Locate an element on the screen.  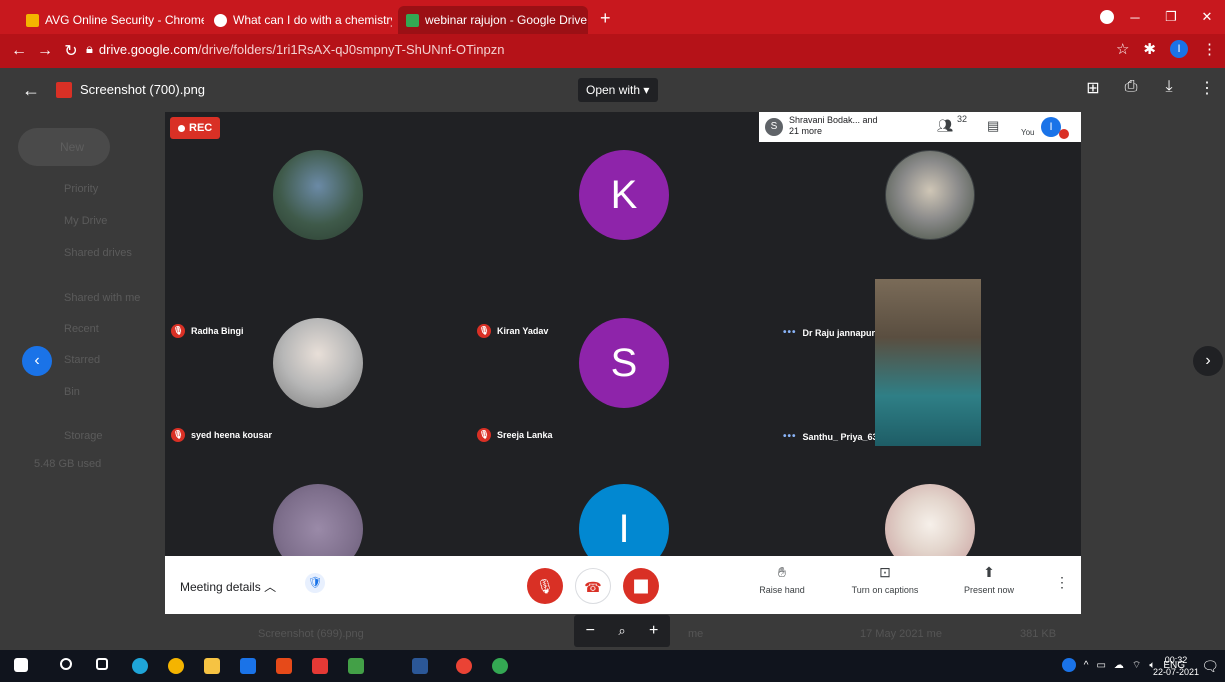
zoom-out-icon: − is located at coordinates (590, 631).